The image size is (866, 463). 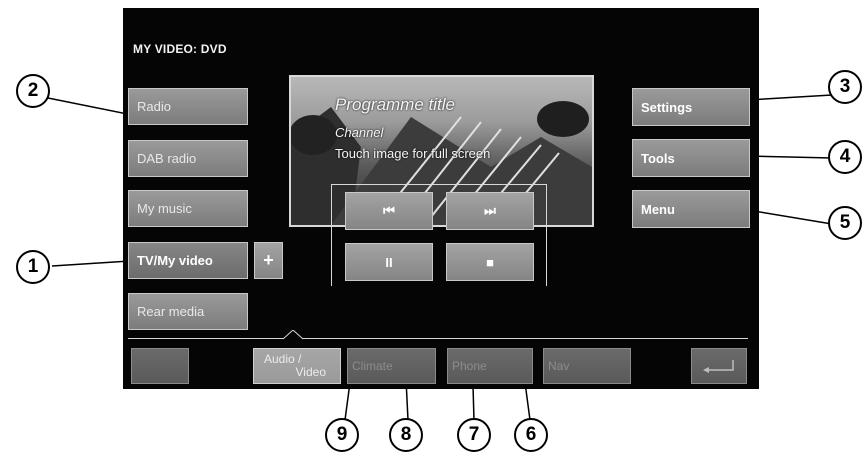 What do you see at coordinates (188, 106) in the screenshot?
I see `source-radio-button: Radio` at bounding box center [188, 106].